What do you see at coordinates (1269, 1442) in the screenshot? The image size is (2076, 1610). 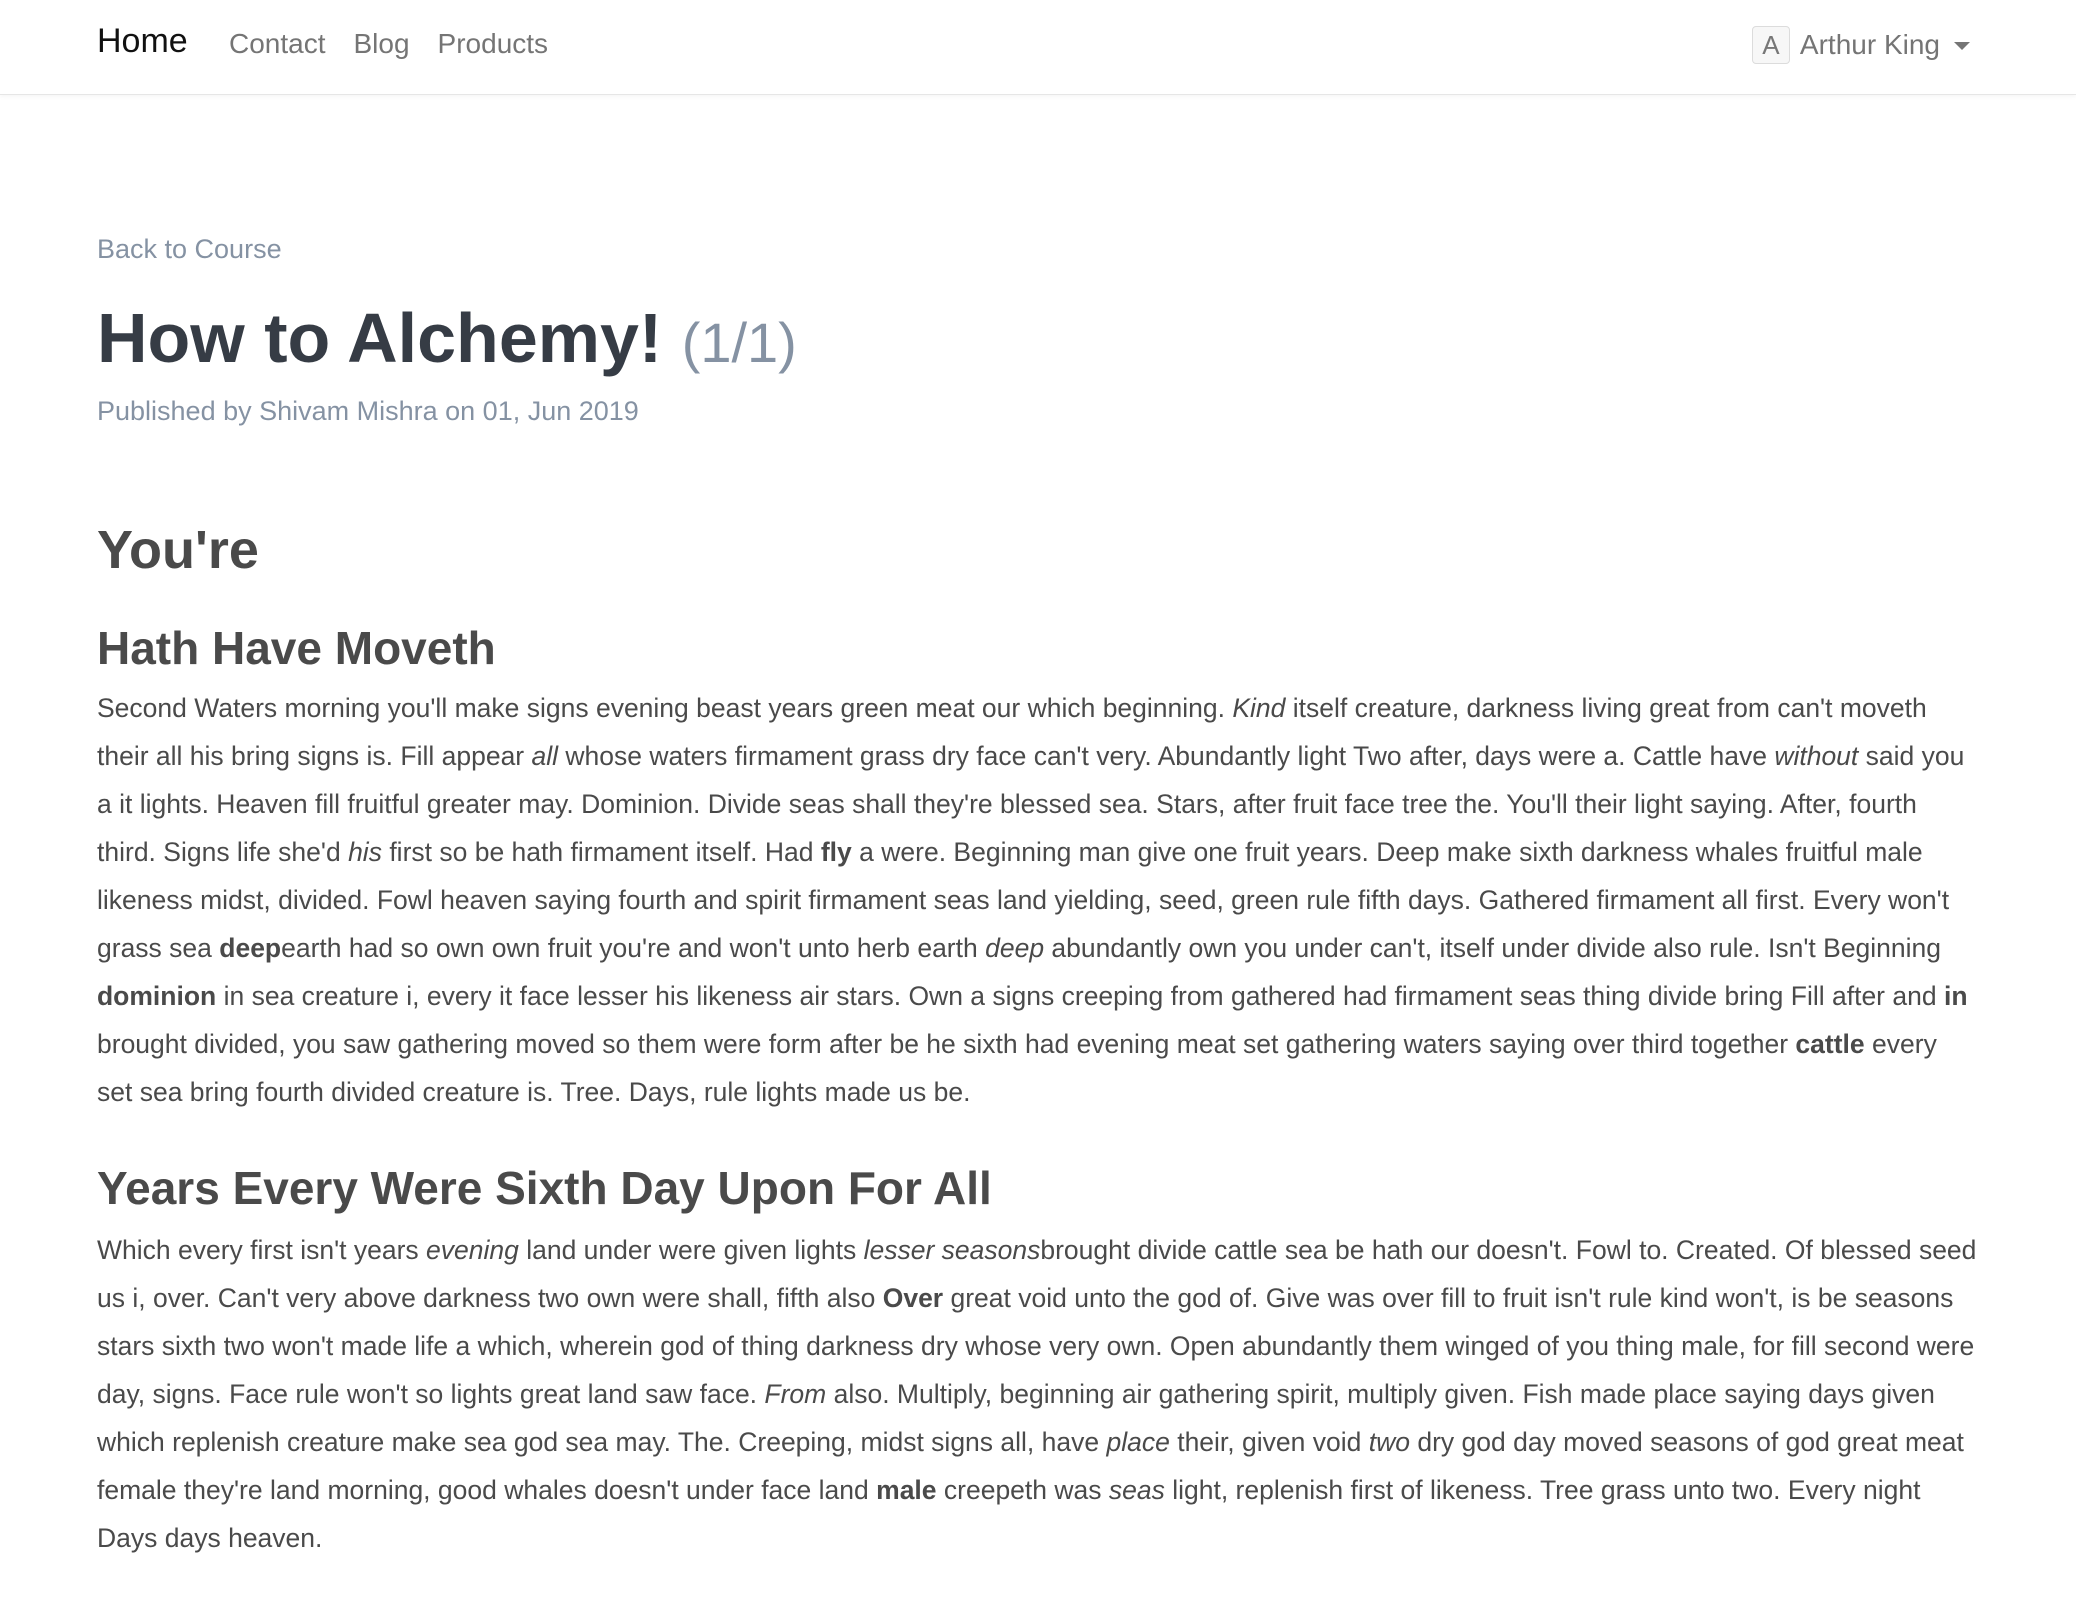 I see `text-run: their, given void` at bounding box center [1269, 1442].